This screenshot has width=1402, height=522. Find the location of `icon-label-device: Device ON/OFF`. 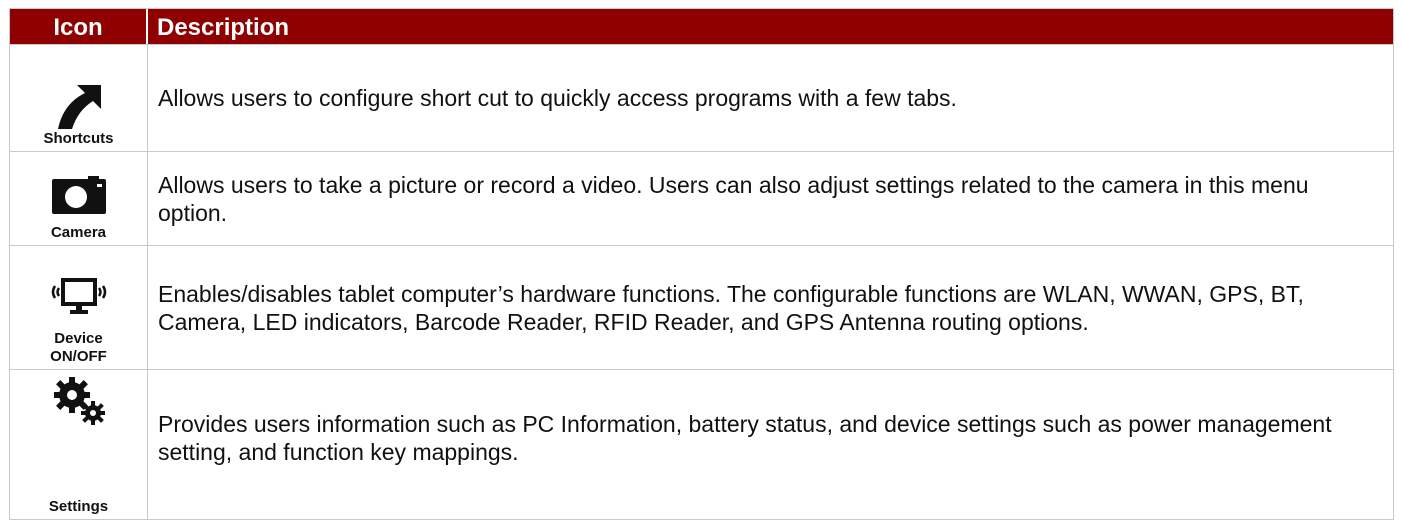

icon-label-device: Device ON/OFF is located at coordinates (78, 348).